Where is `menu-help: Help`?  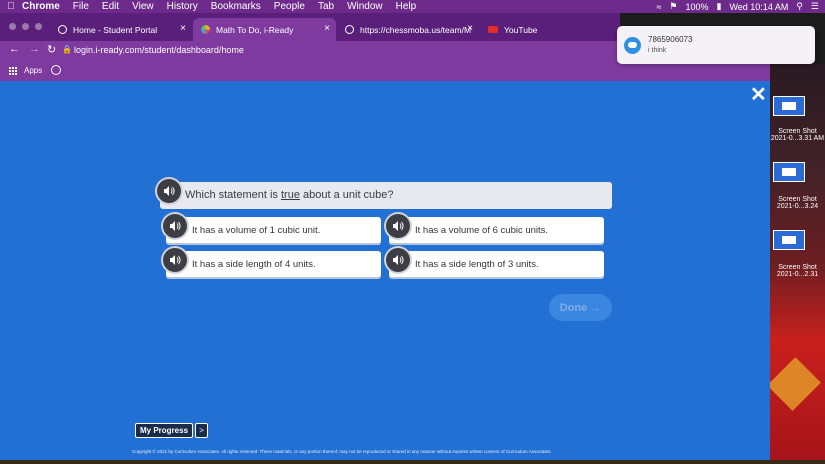 menu-help: Help is located at coordinates (406, 6).